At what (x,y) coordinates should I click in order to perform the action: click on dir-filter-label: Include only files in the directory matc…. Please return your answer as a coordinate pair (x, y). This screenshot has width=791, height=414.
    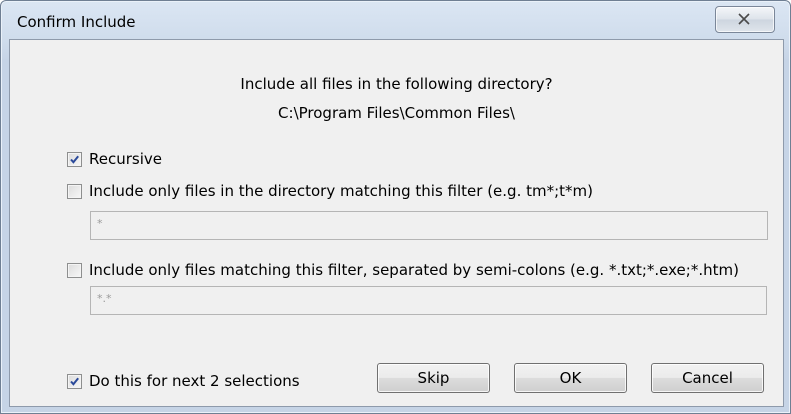
    Looking at the image, I should click on (341, 191).